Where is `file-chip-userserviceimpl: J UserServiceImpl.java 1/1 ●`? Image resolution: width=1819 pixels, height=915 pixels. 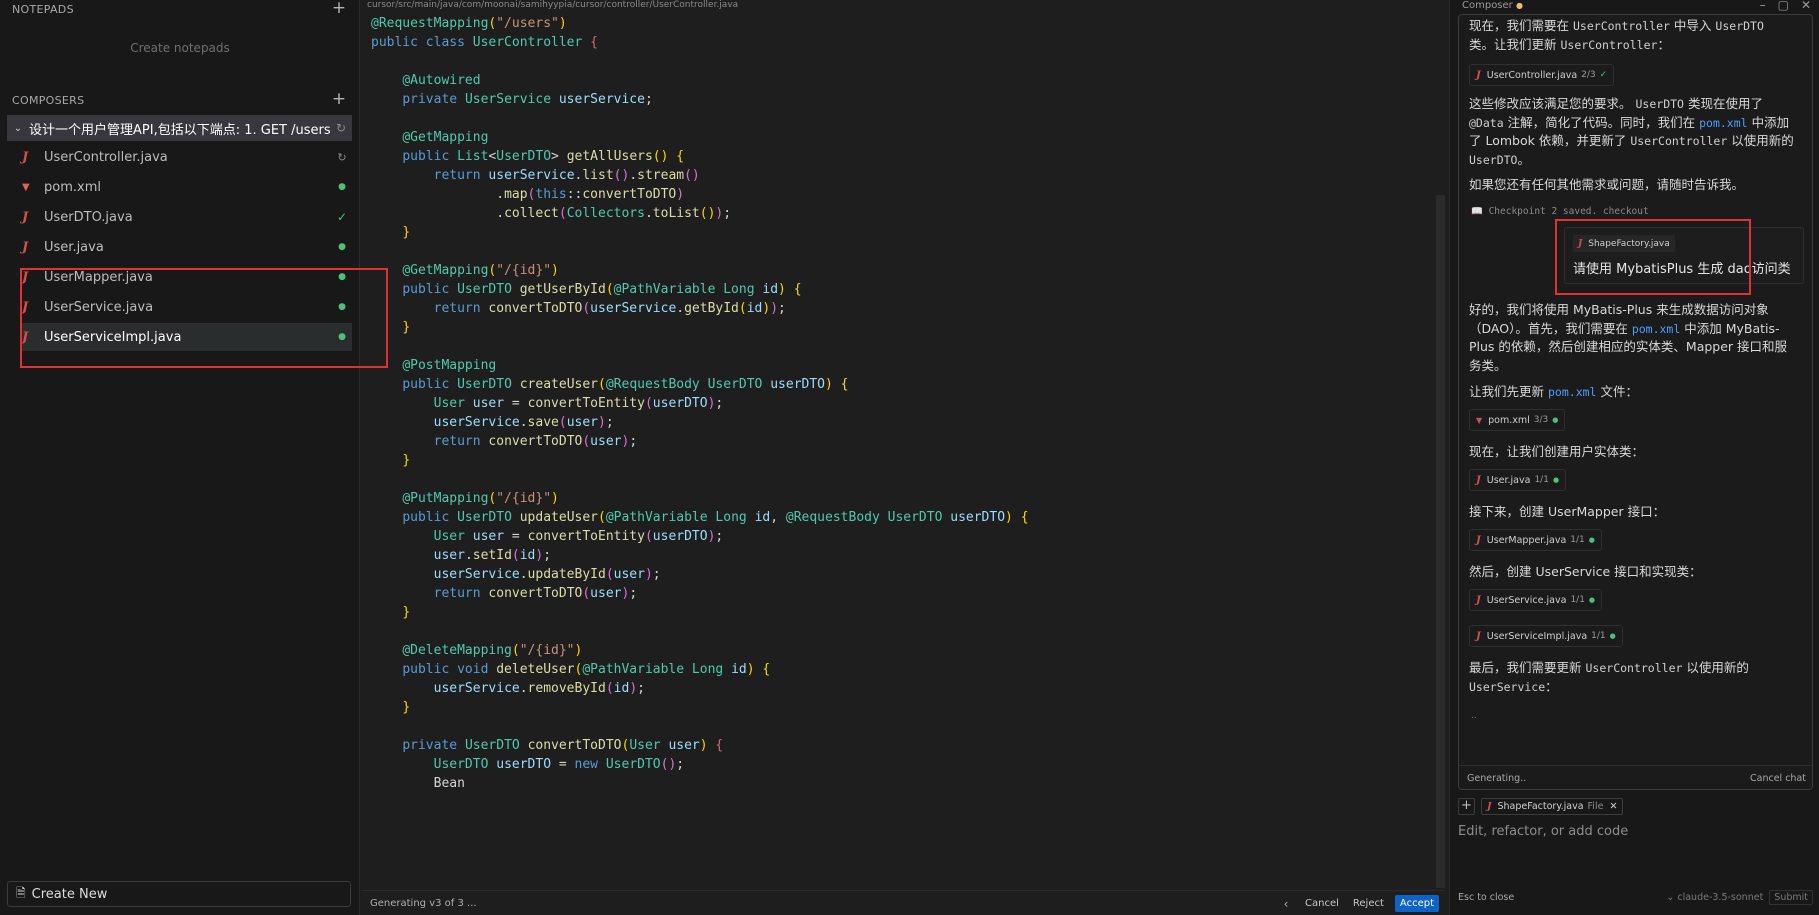
file-chip-userserviceimpl: J UserServiceImpl.java 1/1 ● is located at coordinates (1546, 636).